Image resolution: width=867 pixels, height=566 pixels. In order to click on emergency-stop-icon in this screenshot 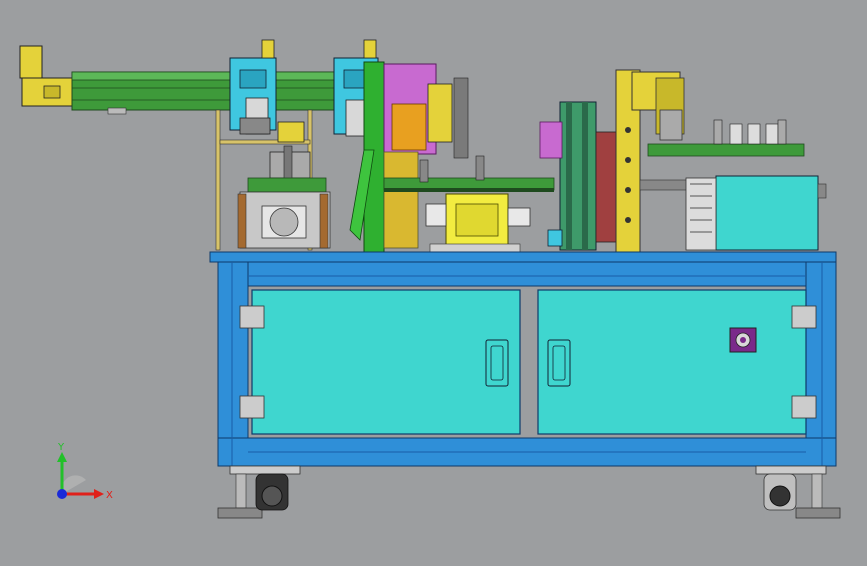, I will do `click(743, 340)`.